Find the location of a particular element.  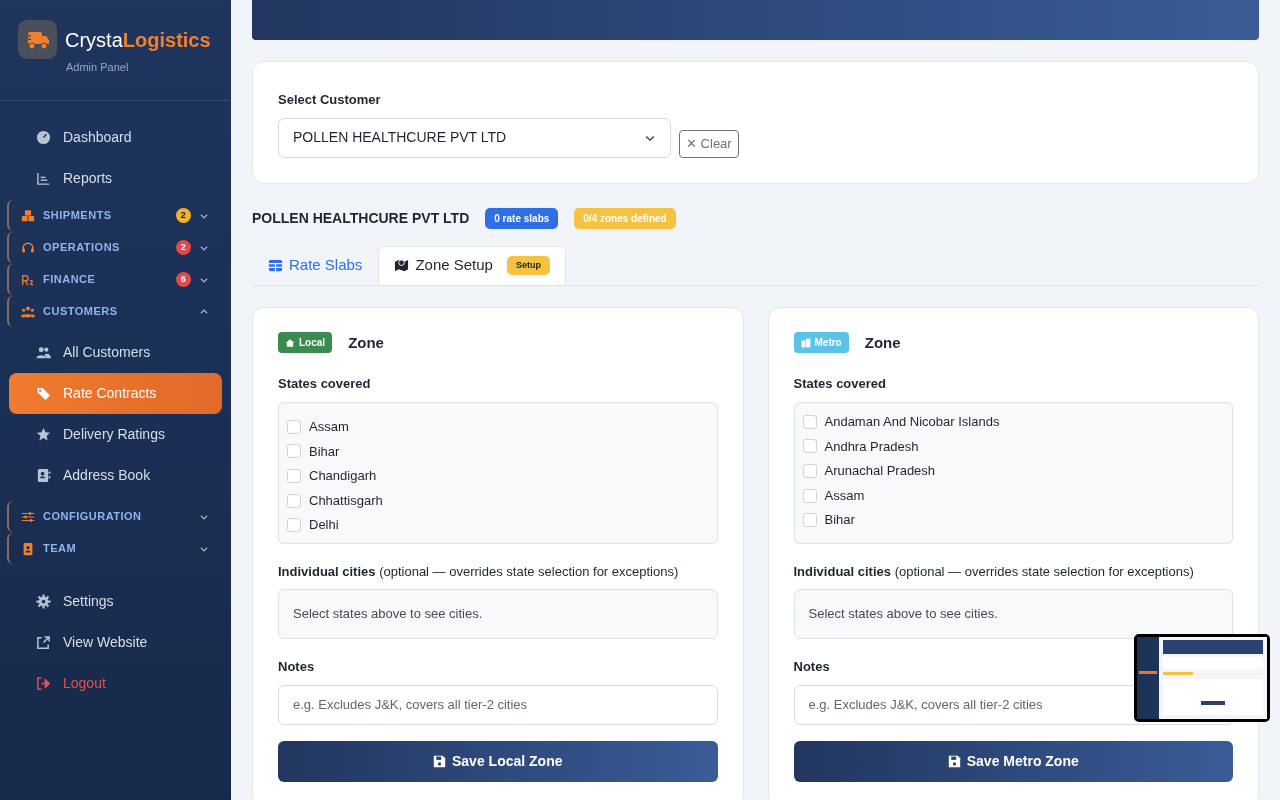

logout-icon is located at coordinates (43, 683).